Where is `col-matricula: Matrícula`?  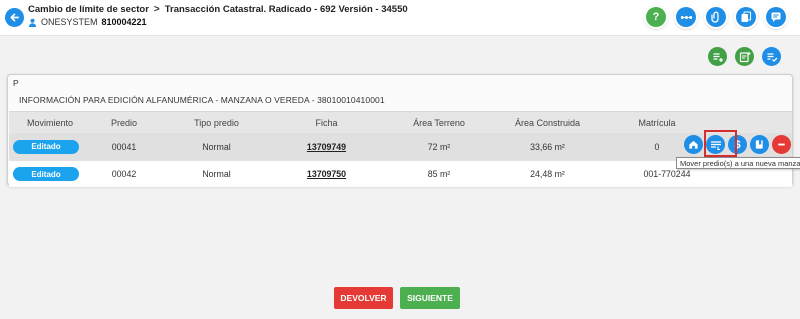
col-matricula: Matrícula is located at coordinates (657, 122).